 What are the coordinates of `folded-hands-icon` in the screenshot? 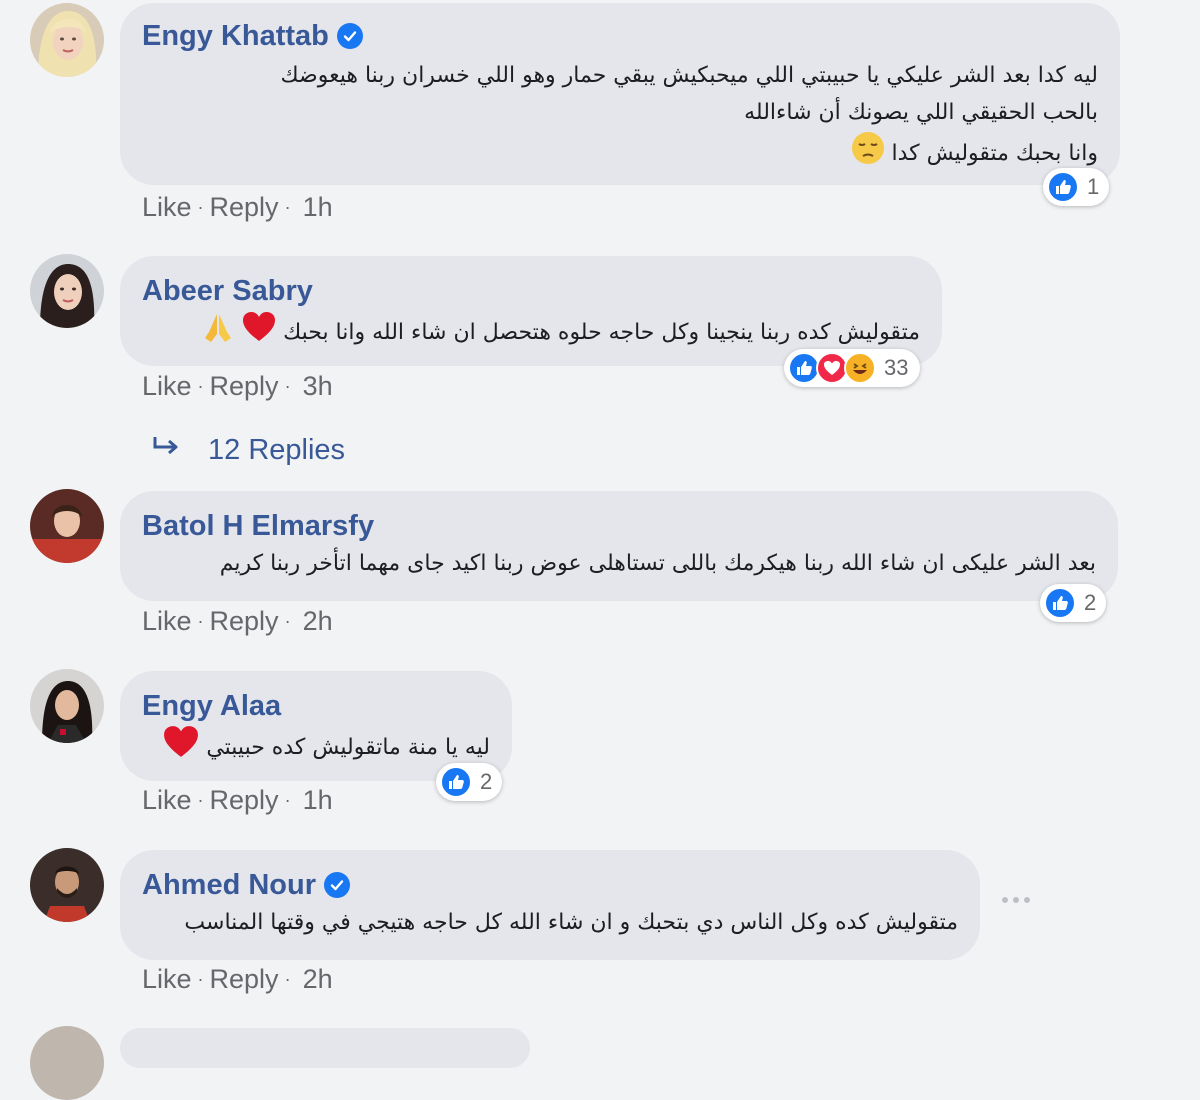 It's located at (218, 333).